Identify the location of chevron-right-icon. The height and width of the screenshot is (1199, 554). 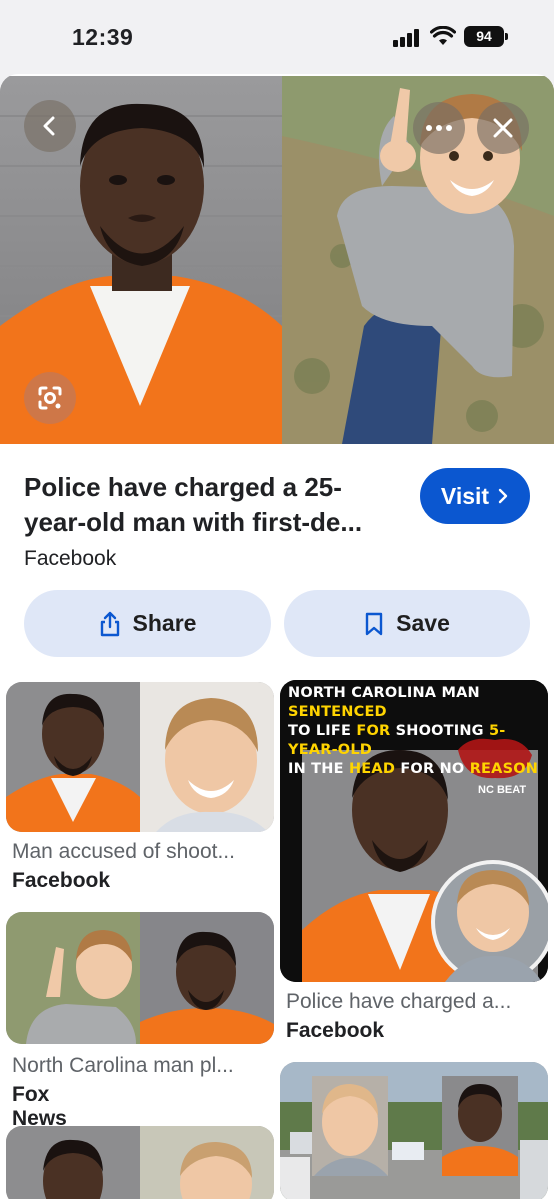
(503, 496).